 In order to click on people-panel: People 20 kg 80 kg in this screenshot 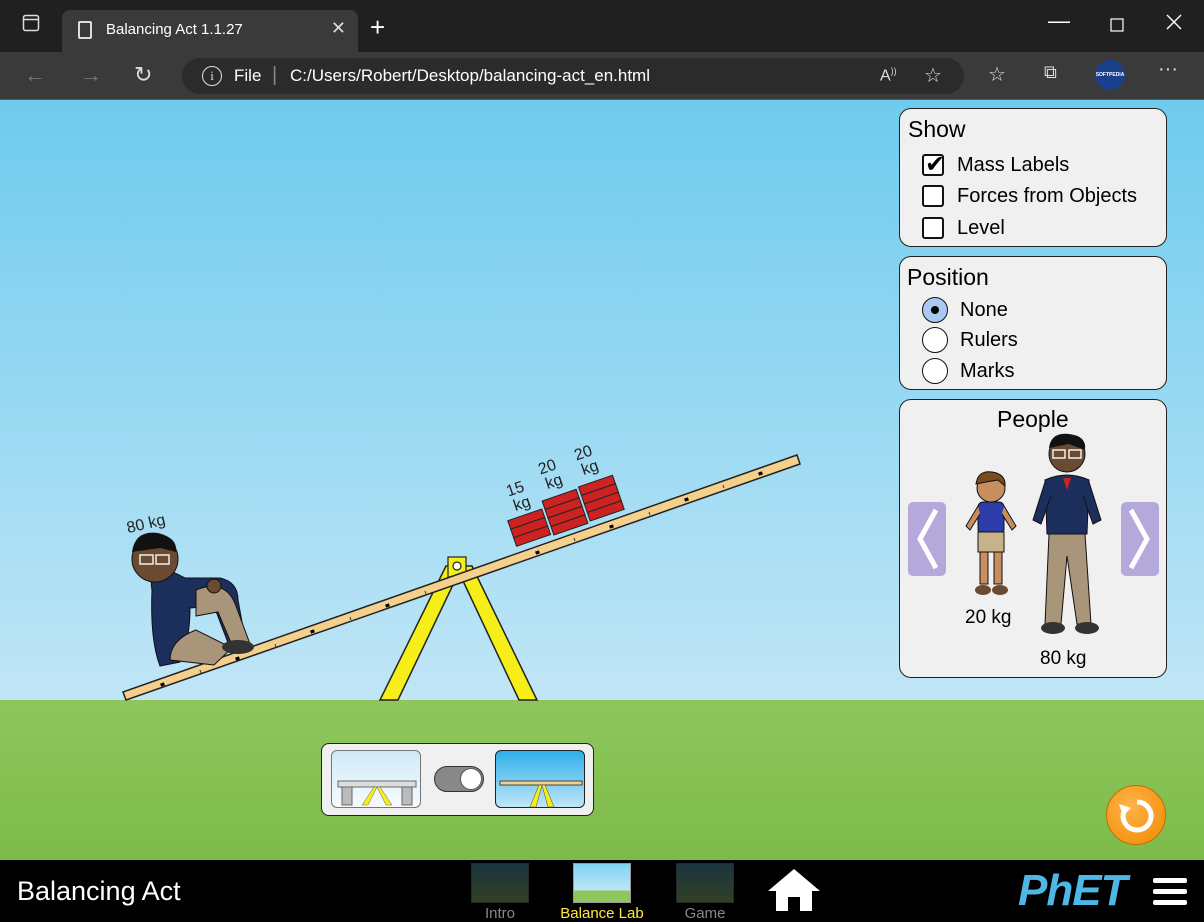, I will do `click(1033, 538)`.